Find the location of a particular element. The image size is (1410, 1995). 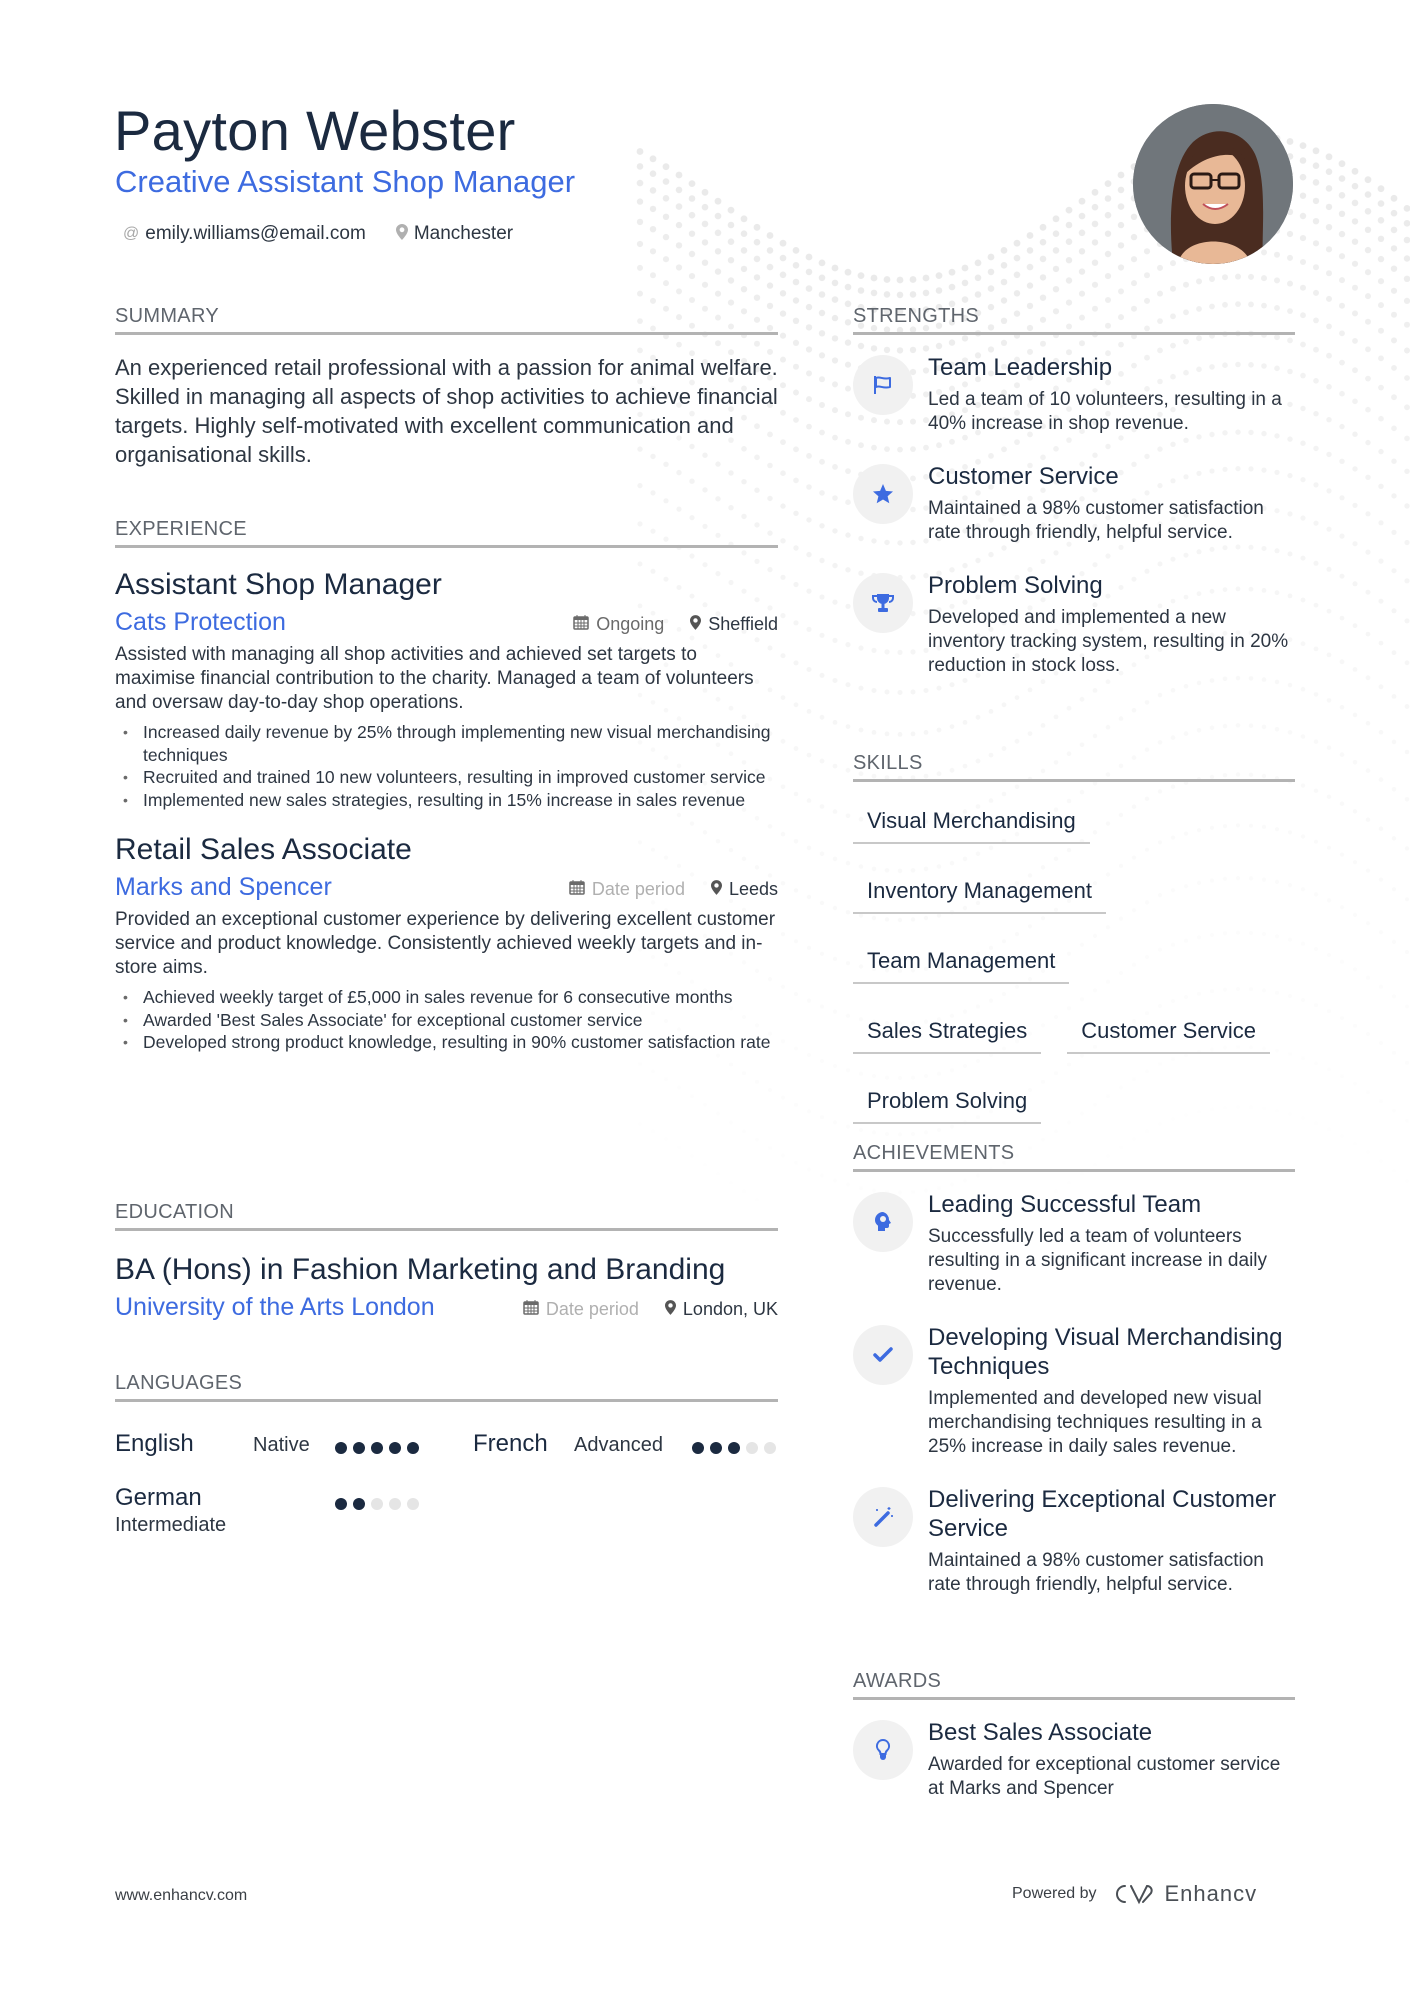

section-title: STRENGTHS is located at coordinates (1074, 320).